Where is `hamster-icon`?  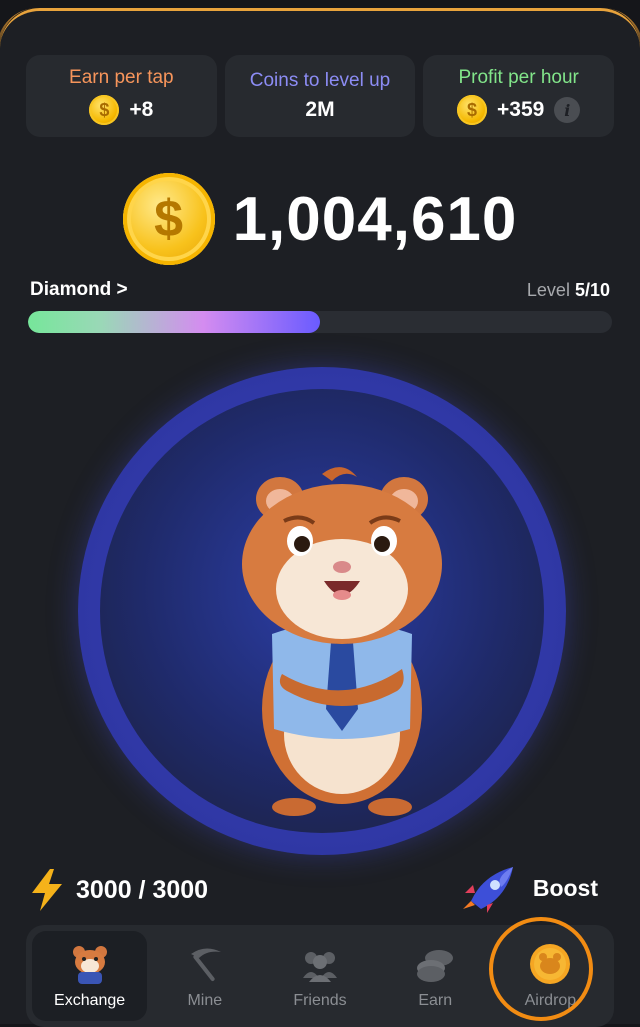 hamster-icon is located at coordinates (90, 964).